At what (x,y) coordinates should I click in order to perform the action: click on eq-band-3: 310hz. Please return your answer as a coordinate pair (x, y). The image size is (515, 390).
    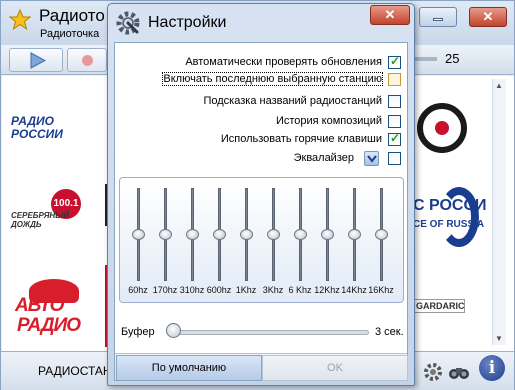
    Looking at the image, I should click on (192, 240).